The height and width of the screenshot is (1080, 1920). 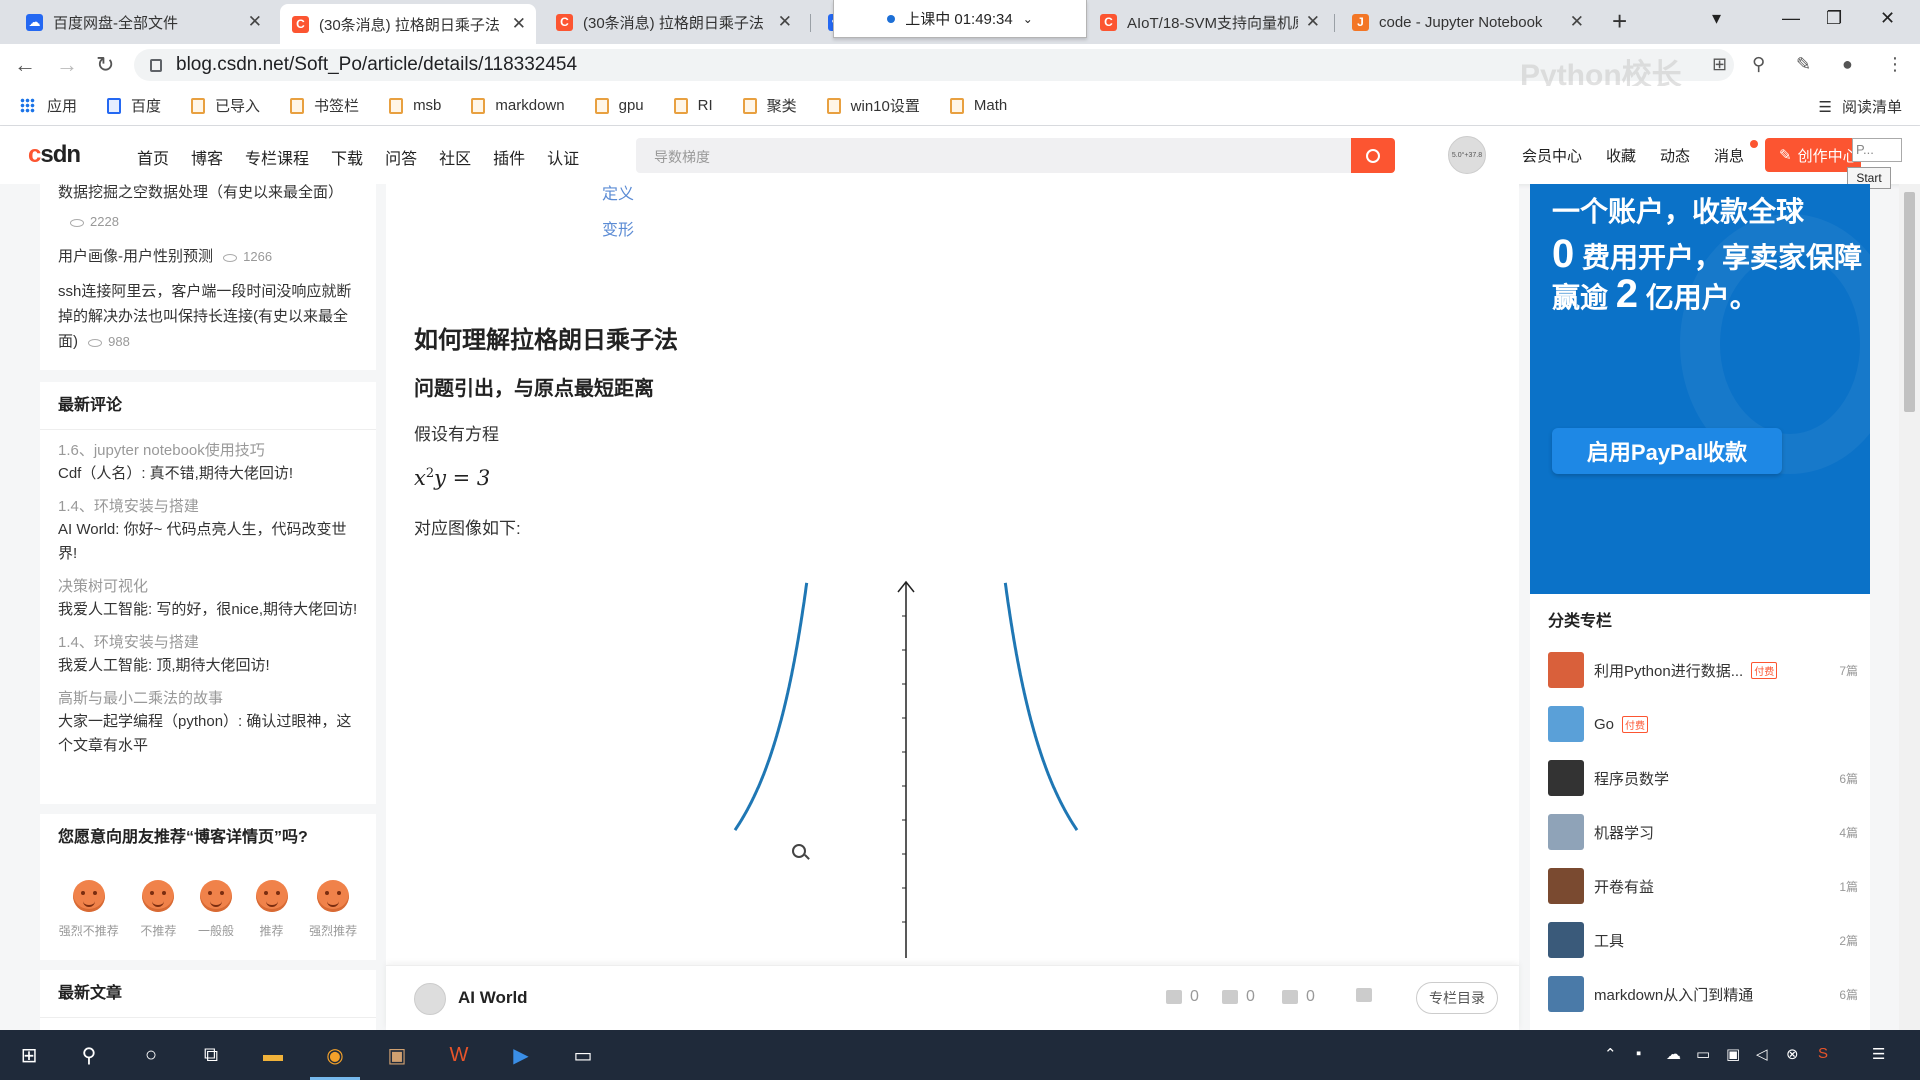 I want to click on category-item: Go 付费, so click(x=1703, y=724).